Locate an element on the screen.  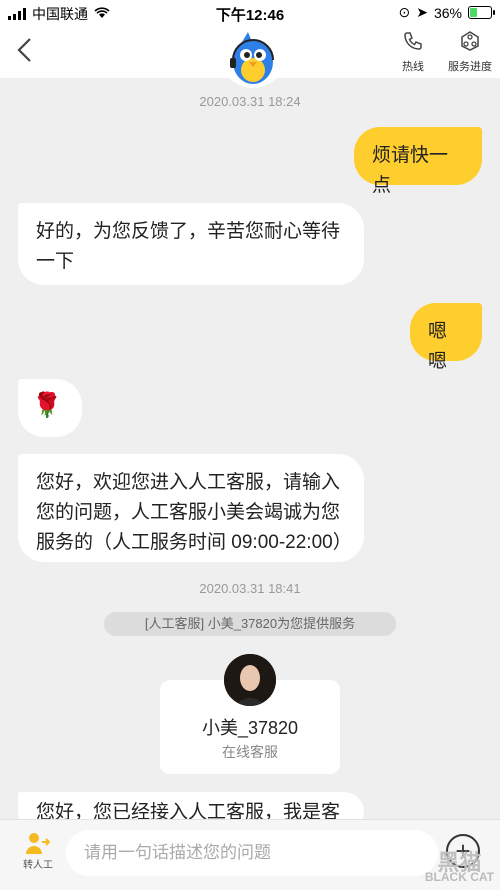
hotline-label: 热线 is located at coordinates (413, 67).